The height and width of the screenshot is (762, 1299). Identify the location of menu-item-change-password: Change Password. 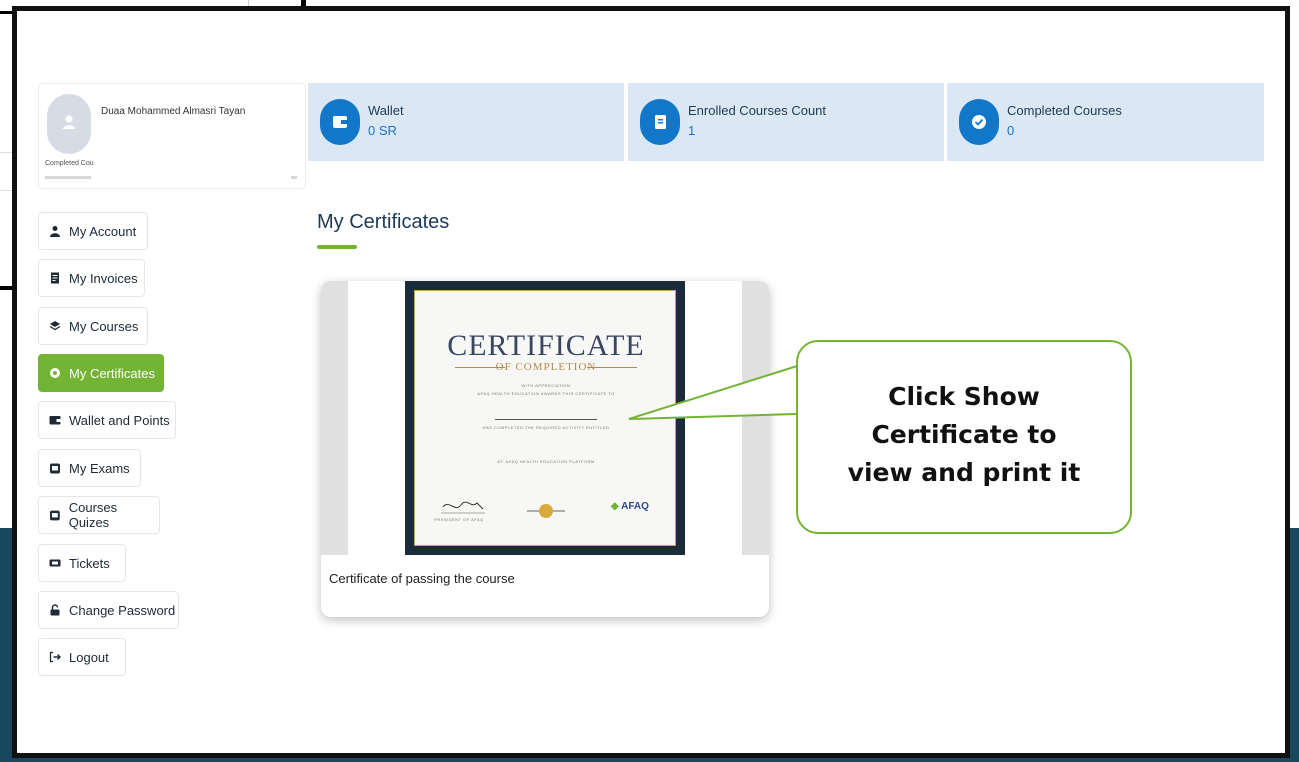
(108, 610).